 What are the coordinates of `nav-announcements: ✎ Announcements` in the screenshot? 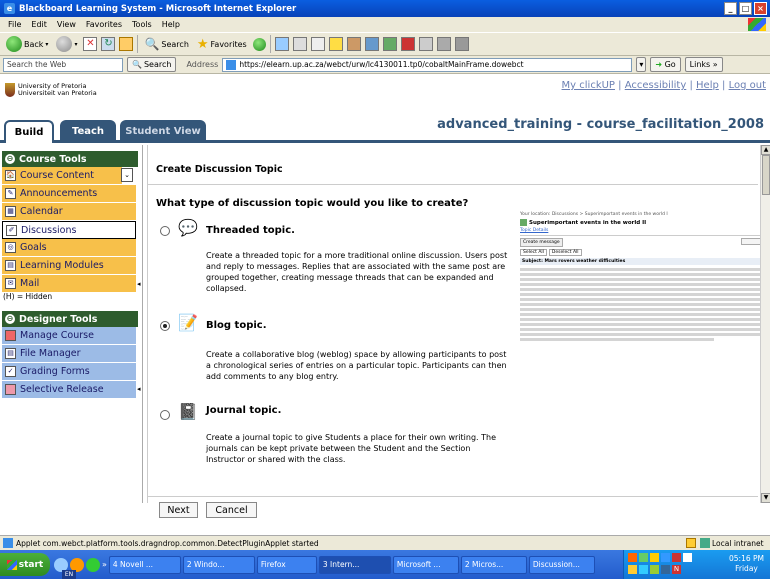 It's located at (69, 194).